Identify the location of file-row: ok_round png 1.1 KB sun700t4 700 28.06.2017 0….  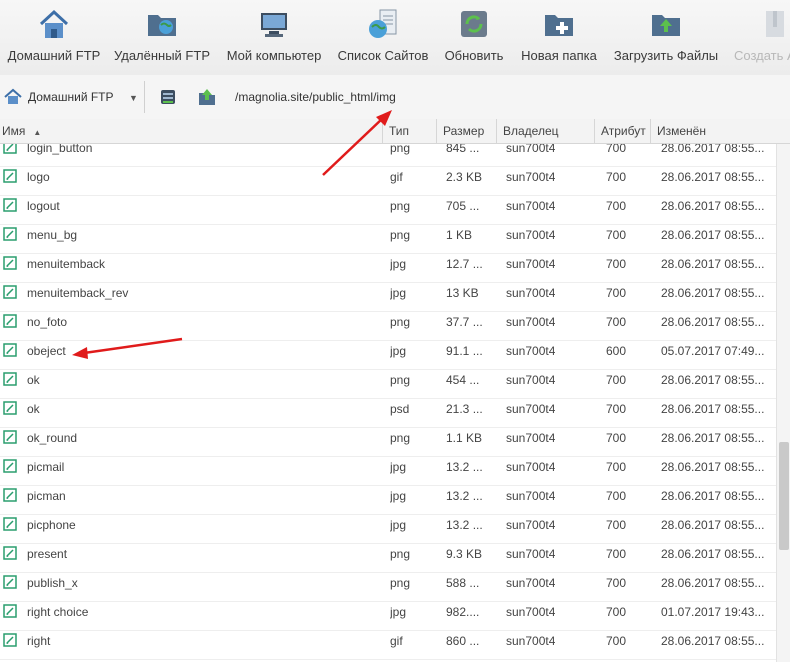
(388, 442).